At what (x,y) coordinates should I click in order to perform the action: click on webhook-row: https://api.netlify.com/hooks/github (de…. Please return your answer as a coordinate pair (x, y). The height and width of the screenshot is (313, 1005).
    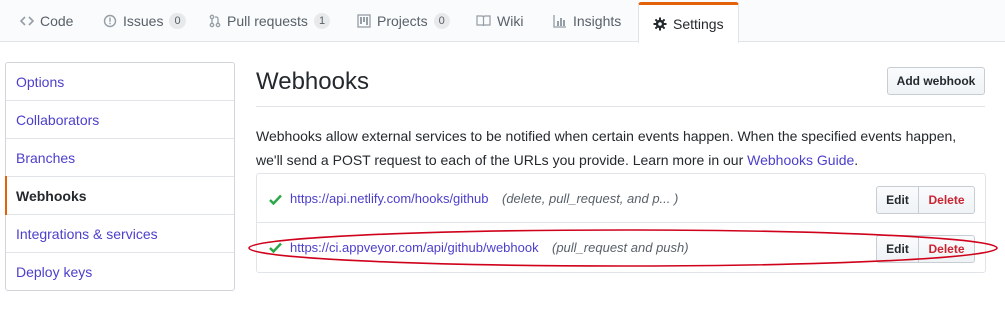
    Looking at the image, I should click on (621, 198).